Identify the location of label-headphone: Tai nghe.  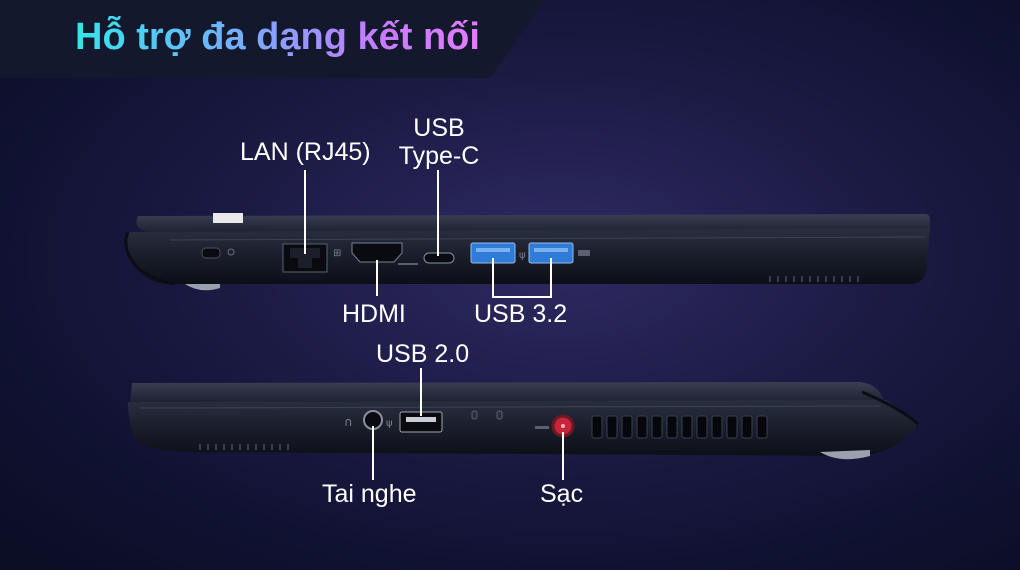
(369, 494).